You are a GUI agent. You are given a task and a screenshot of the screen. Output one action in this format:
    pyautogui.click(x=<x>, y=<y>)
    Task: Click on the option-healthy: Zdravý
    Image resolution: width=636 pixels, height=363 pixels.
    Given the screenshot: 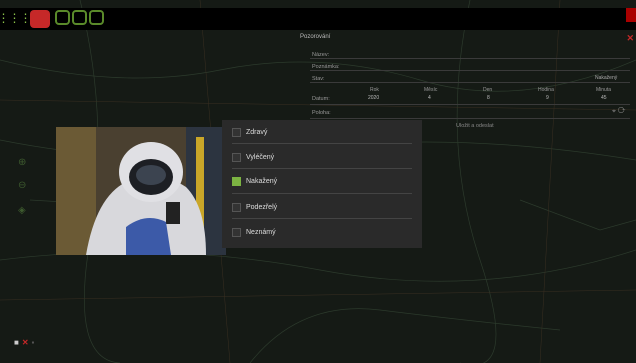 What is the action you would take?
    pyautogui.click(x=249, y=132)
    